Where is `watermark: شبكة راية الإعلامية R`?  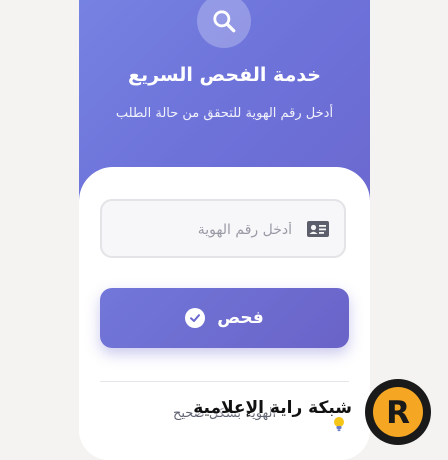 watermark: شبكة راية الإعلامية R is located at coordinates (312, 412).